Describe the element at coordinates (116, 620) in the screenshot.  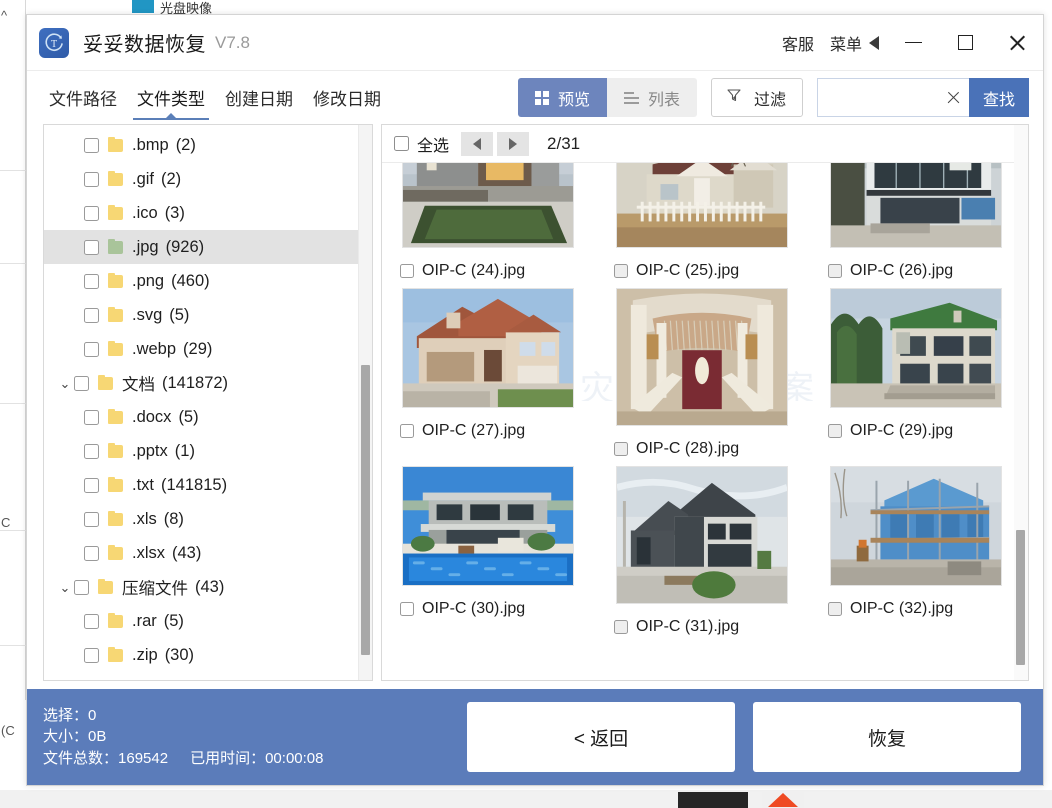
I see `folder-icon` at that location.